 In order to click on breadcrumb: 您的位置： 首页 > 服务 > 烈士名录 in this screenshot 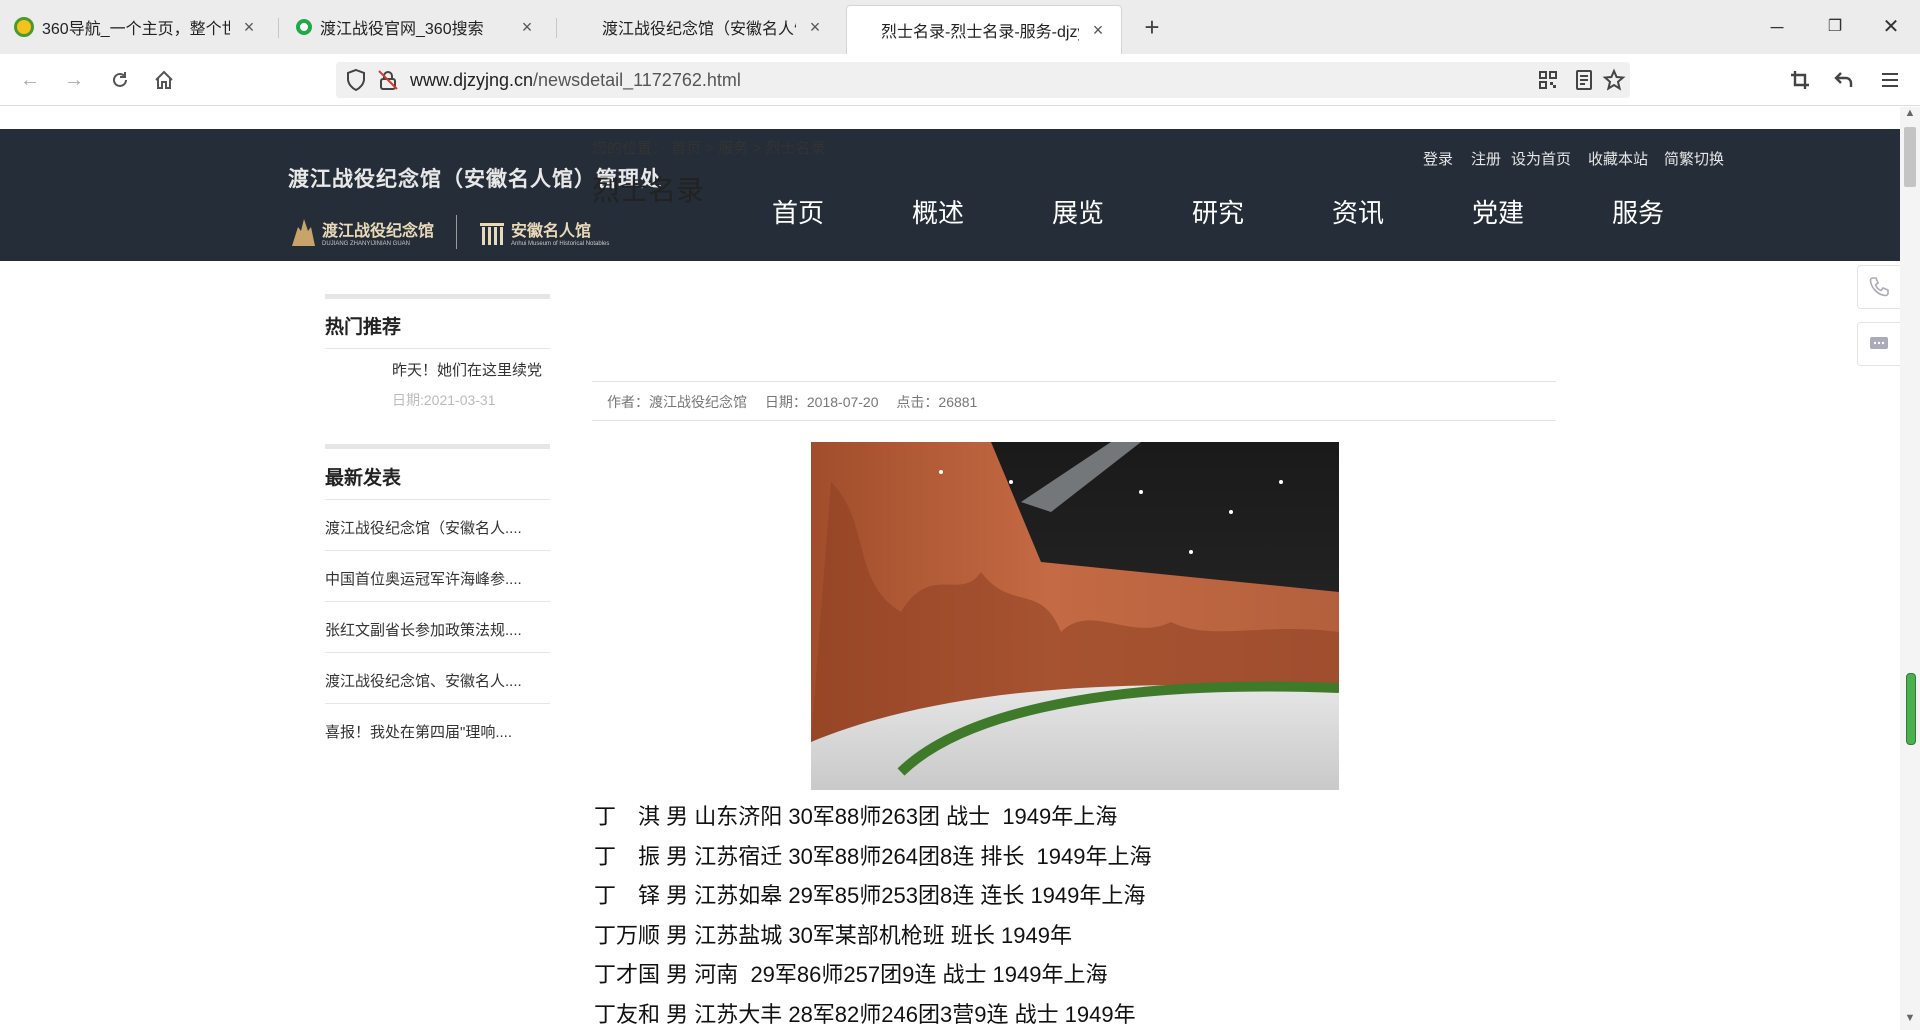, I will do `click(708, 147)`.